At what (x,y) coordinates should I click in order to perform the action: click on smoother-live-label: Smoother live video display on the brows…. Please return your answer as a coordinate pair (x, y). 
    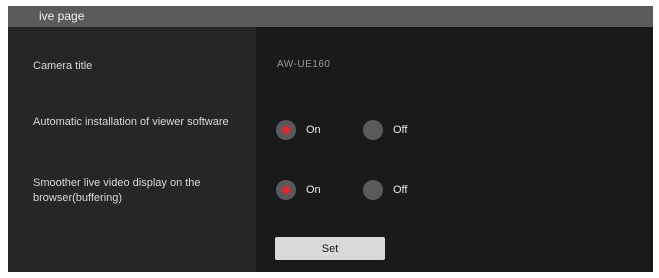
    Looking at the image, I should click on (117, 190).